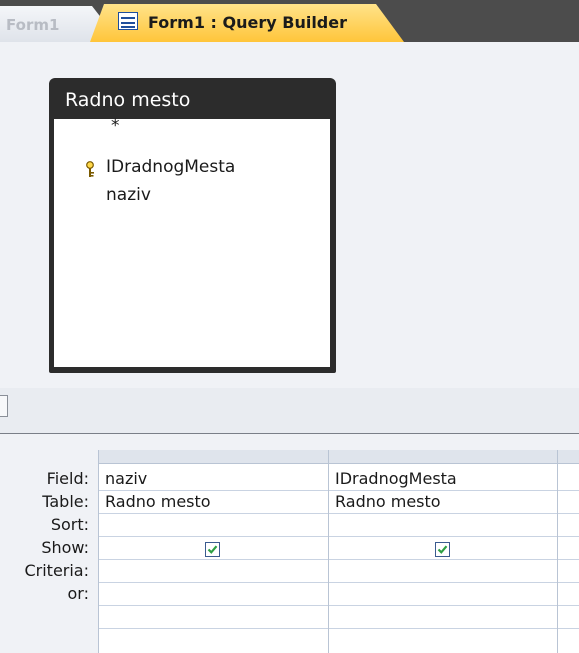  I want to click on cell-table-col1: Radno mesto, so click(158, 501).